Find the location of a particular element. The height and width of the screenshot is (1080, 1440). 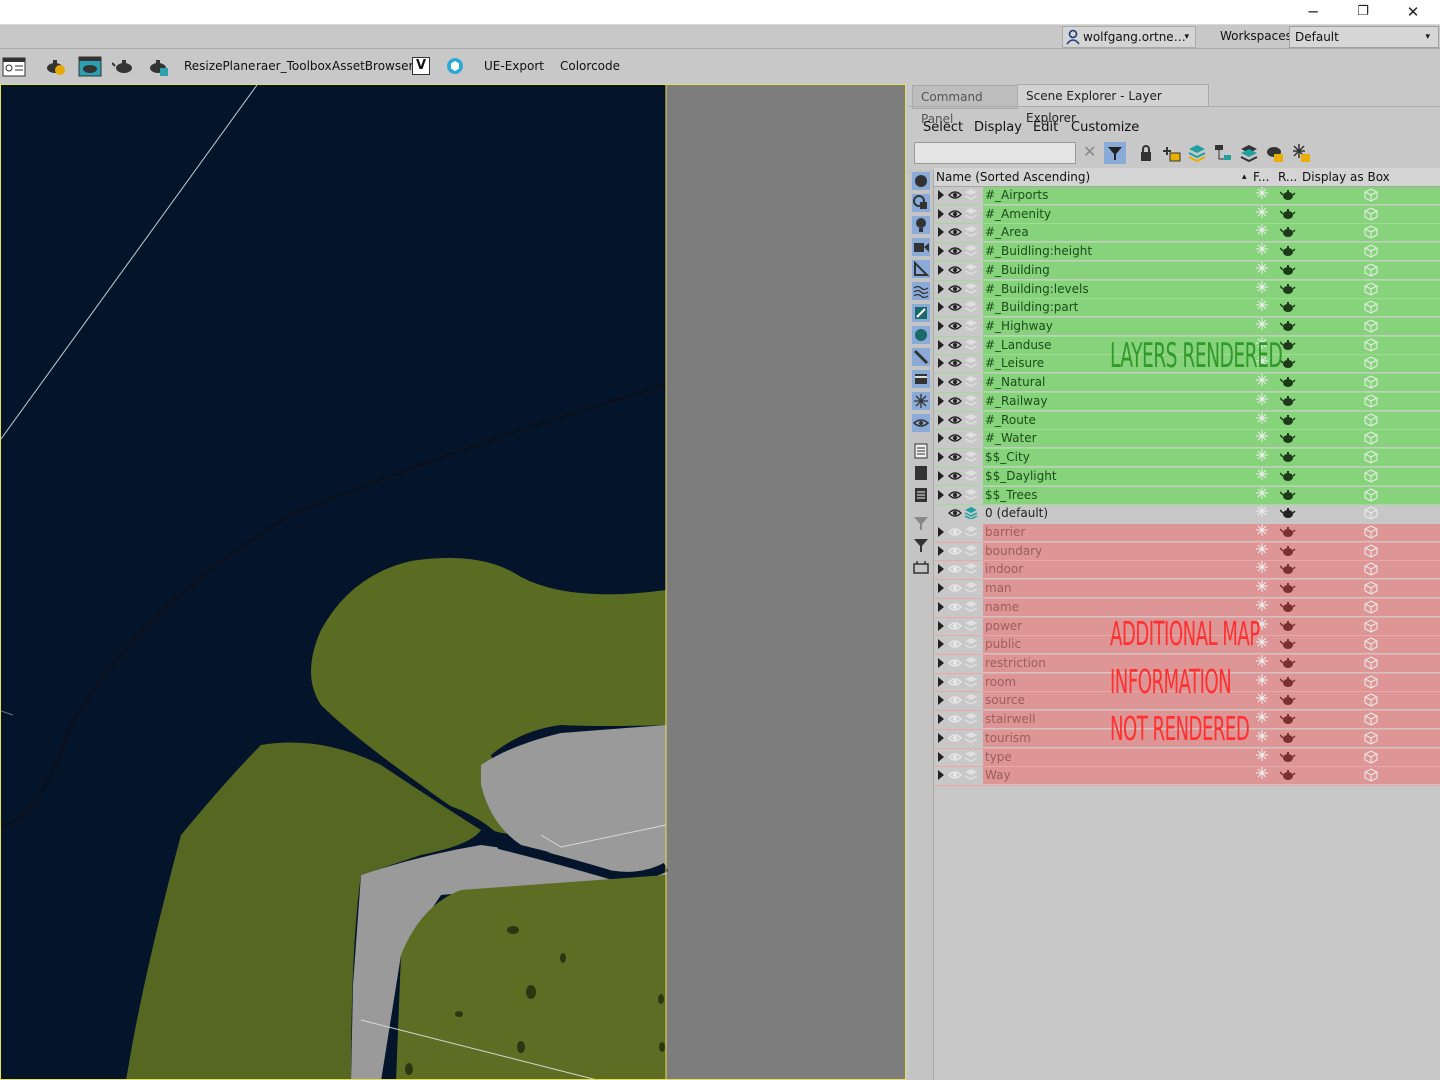

layer-row: $$_Daylight is located at coordinates (1187, 477).